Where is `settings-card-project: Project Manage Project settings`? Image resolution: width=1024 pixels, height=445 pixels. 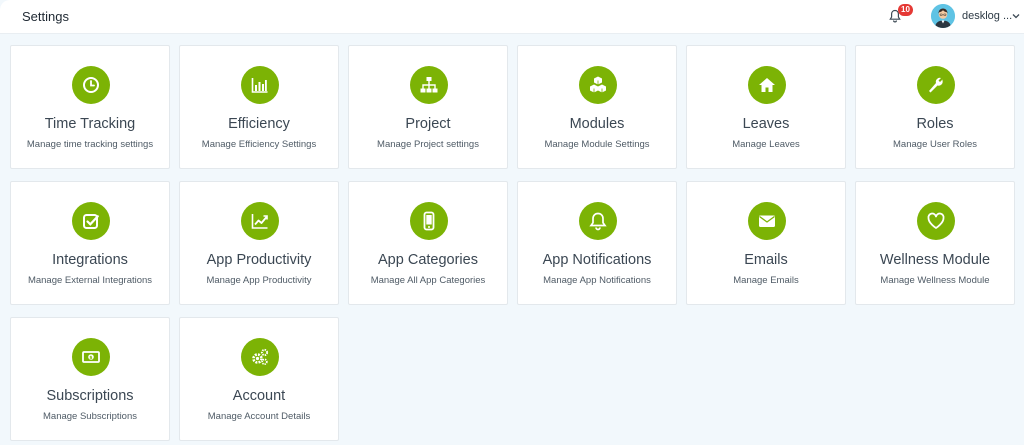
settings-card-project: Project Manage Project settings is located at coordinates (428, 107).